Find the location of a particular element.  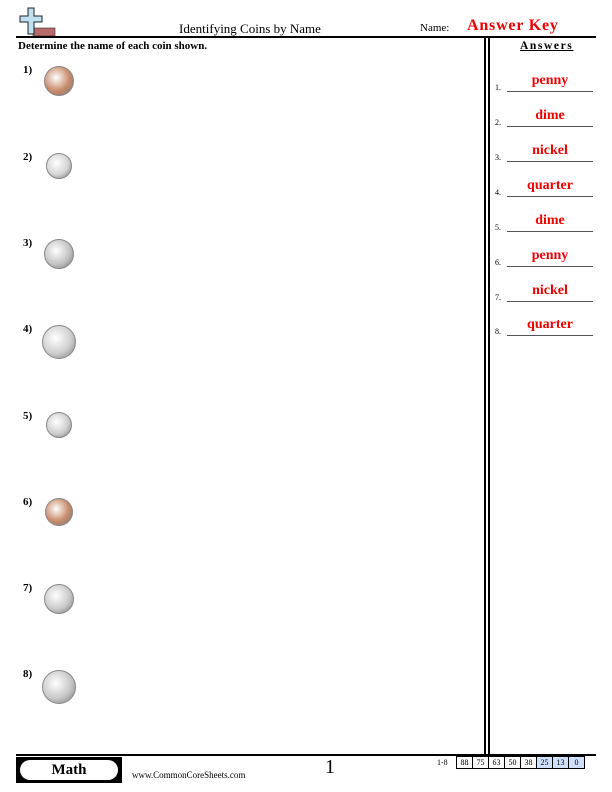

page-number: 1 is located at coordinates (330, 767).